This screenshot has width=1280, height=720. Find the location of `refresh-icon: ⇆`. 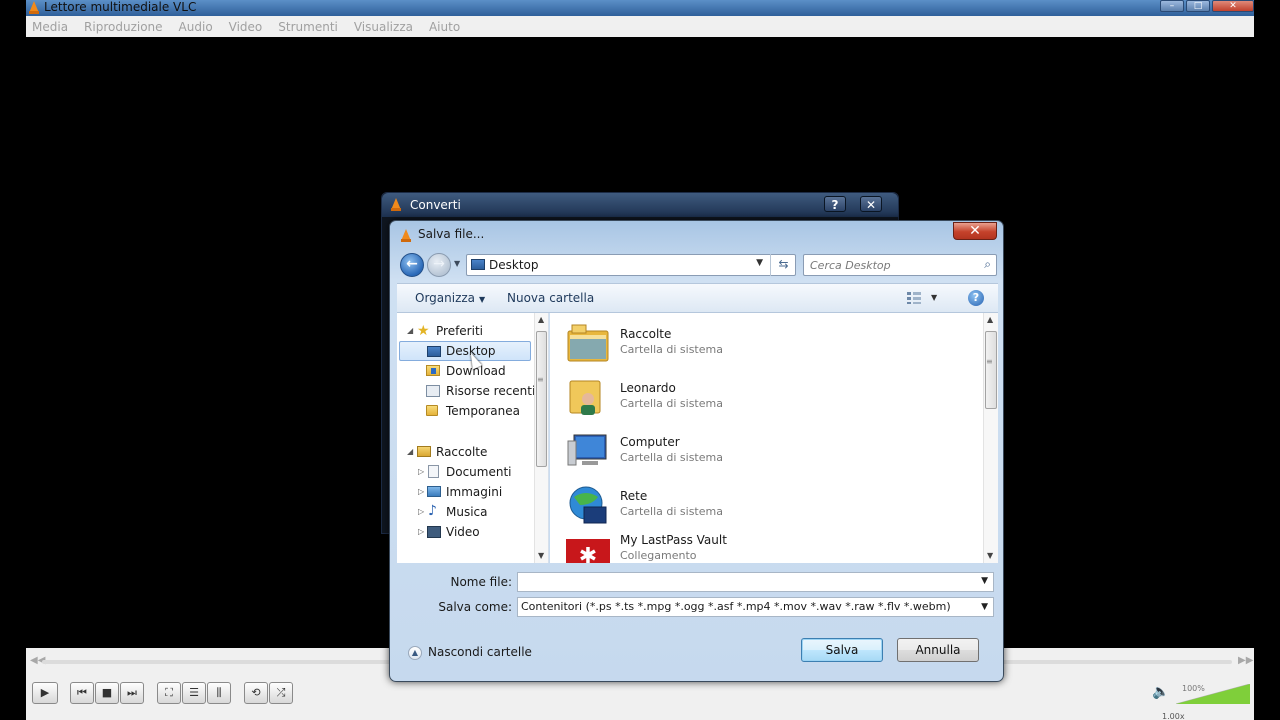

refresh-icon: ⇆ is located at coordinates (783, 264).